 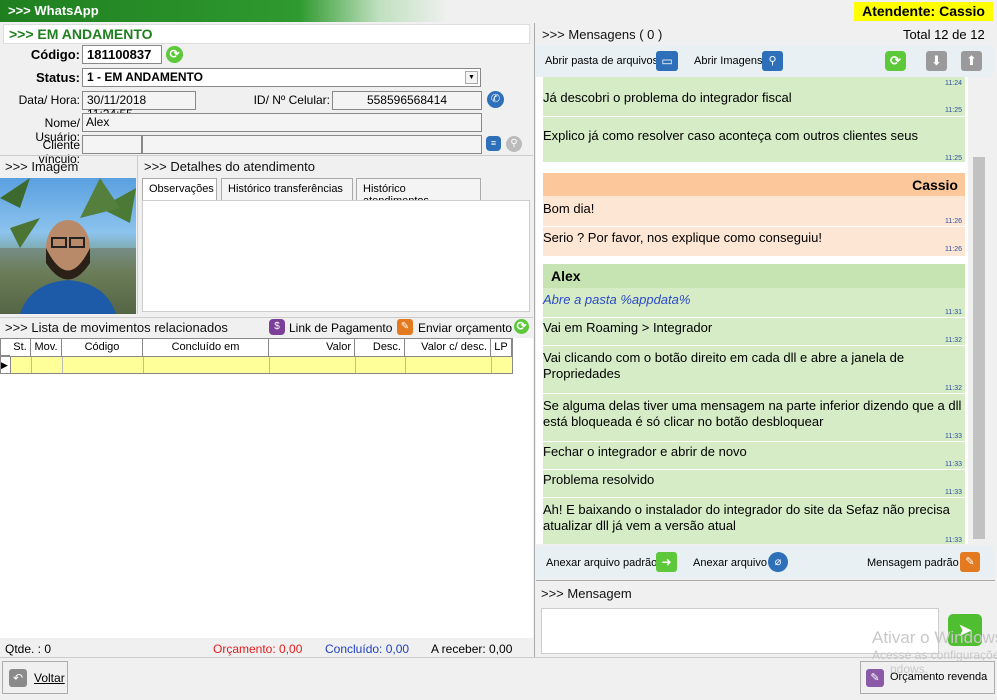 What do you see at coordinates (312, 347) in the screenshot?
I see `col-valor: Valor` at bounding box center [312, 347].